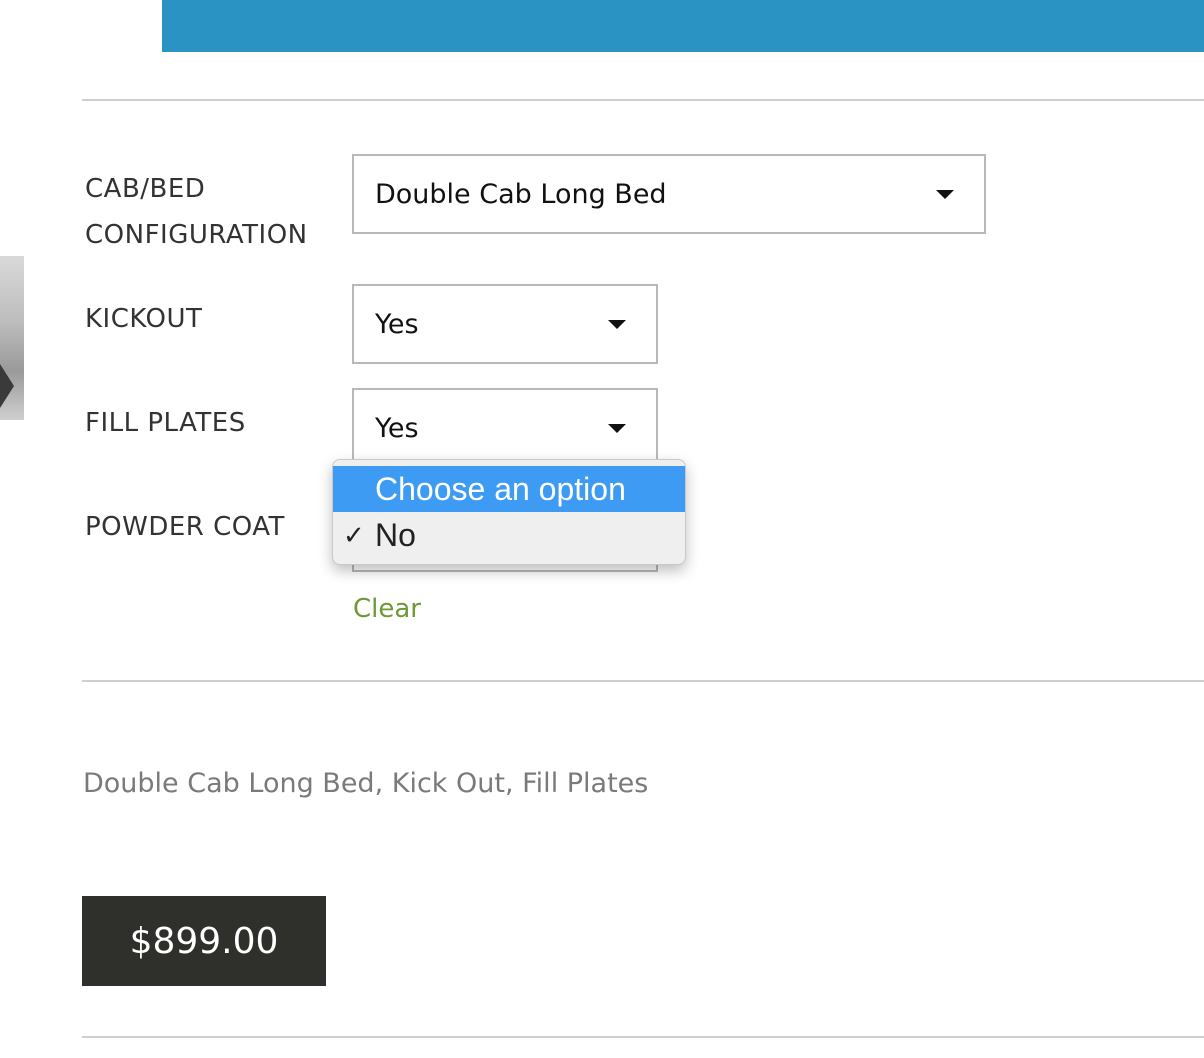 The image size is (1204, 1058). What do you see at coordinates (12, 338) in the screenshot?
I see `product-thumbnail` at bounding box center [12, 338].